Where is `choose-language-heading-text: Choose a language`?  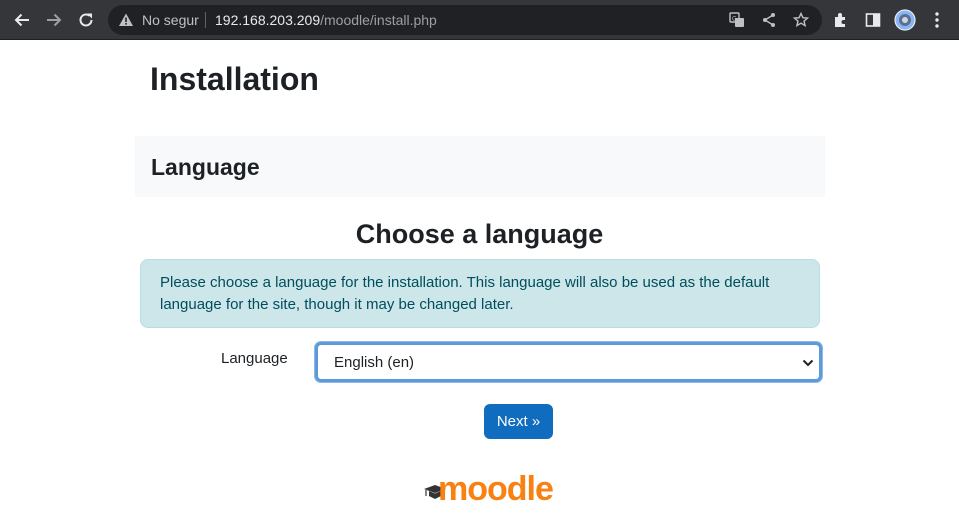 choose-language-heading-text: Choose a language is located at coordinates (479, 234).